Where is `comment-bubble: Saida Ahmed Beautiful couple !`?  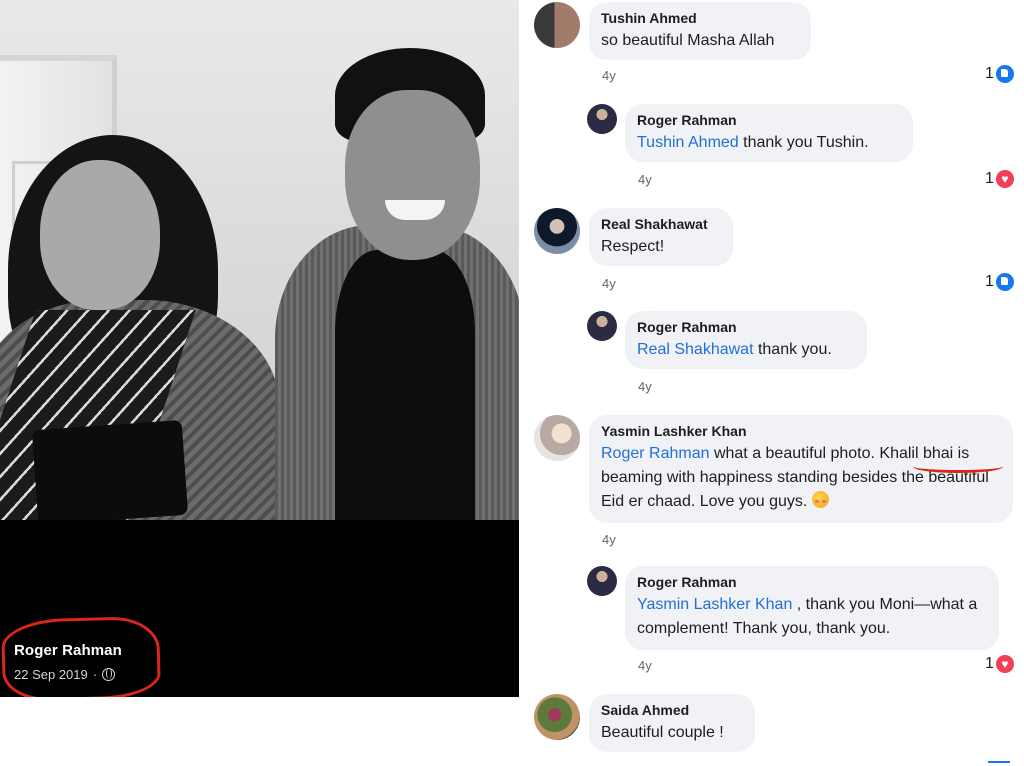
comment-bubble: Saida Ahmed Beautiful couple ! is located at coordinates (672, 723).